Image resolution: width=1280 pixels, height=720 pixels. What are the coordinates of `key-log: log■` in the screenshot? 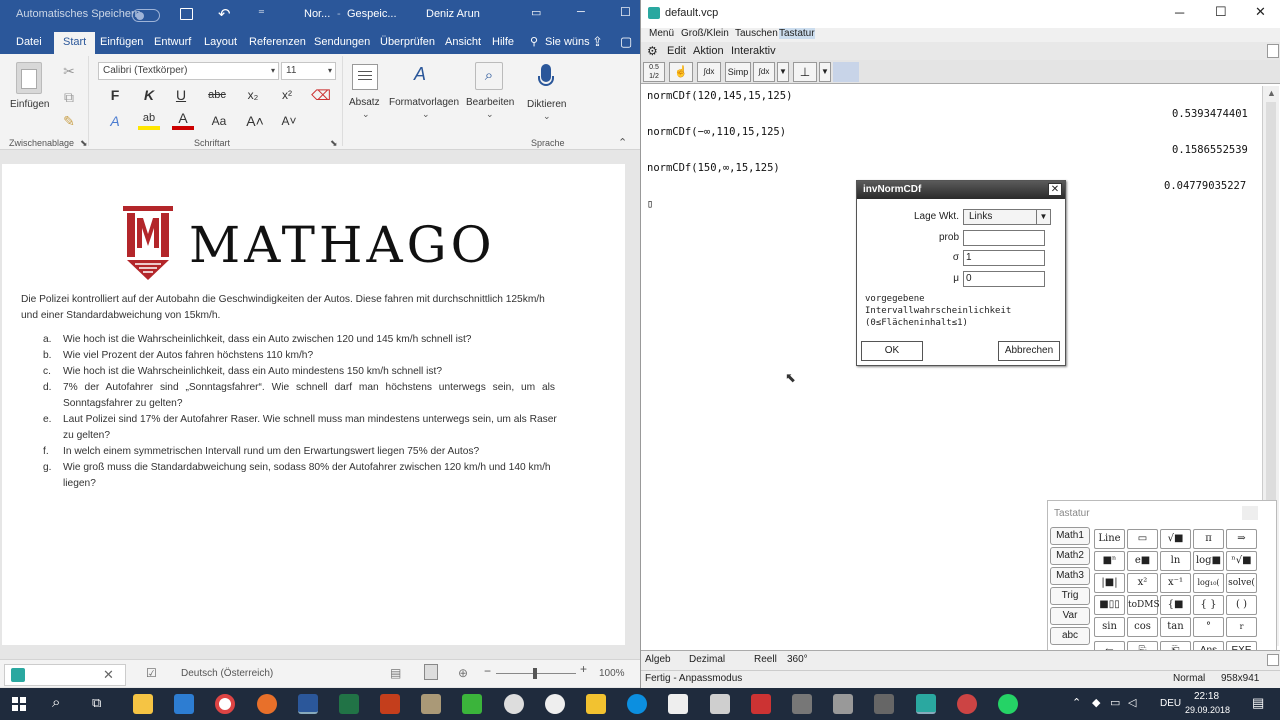 It's located at (1208, 561).